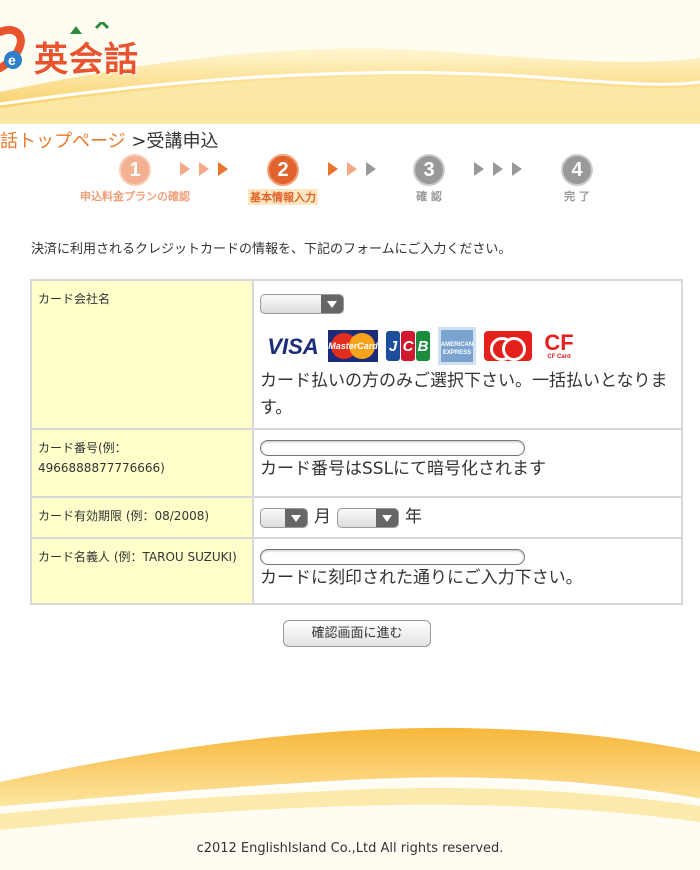  What do you see at coordinates (350, 62) in the screenshot?
I see `site-header: e 英会話` at bounding box center [350, 62].